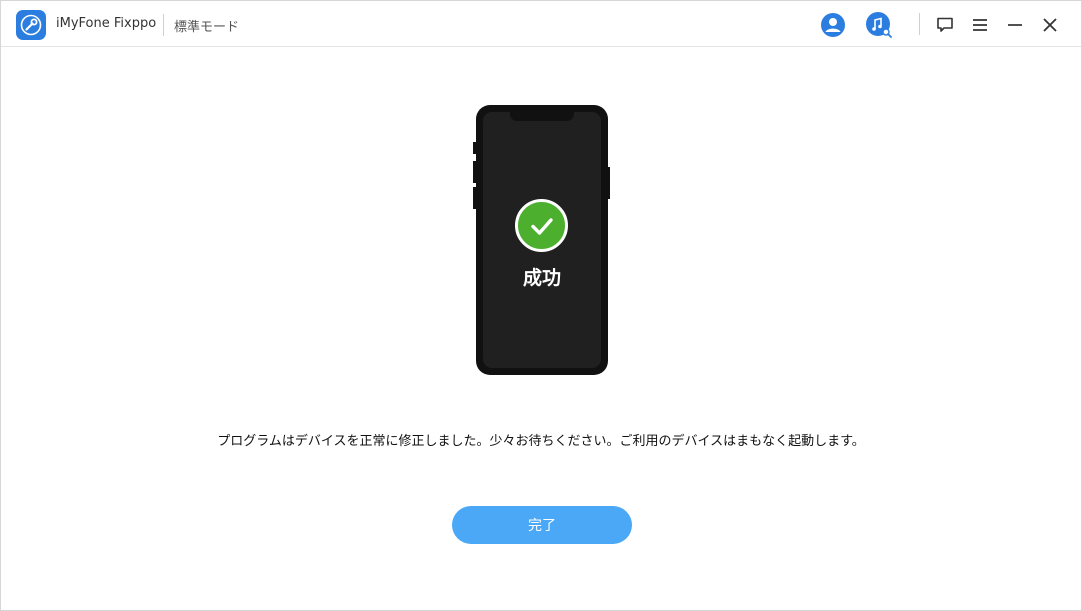 This screenshot has width=1082, height=611. Describe the element at coordinates (945, 25) in the screenshot. I see `chat-feedback-icon` at that location.